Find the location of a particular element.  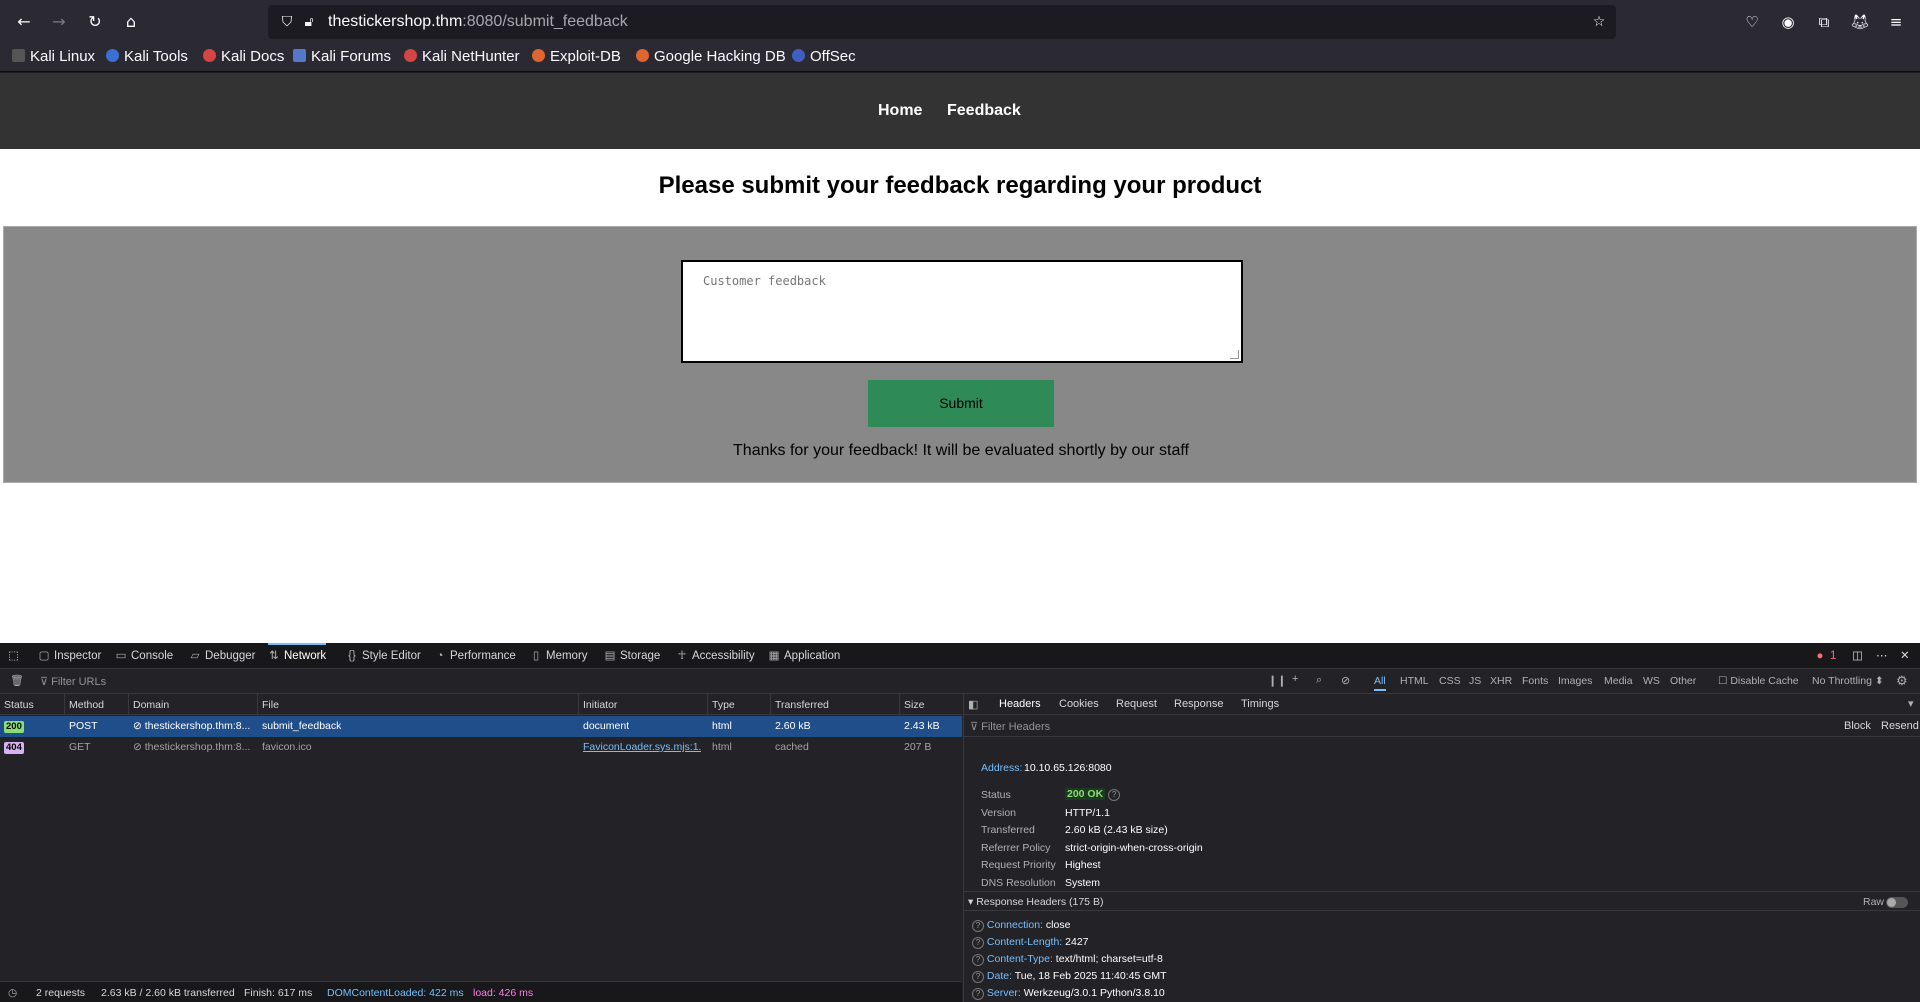

block-button: Block is located at coordinates (1857, 726).